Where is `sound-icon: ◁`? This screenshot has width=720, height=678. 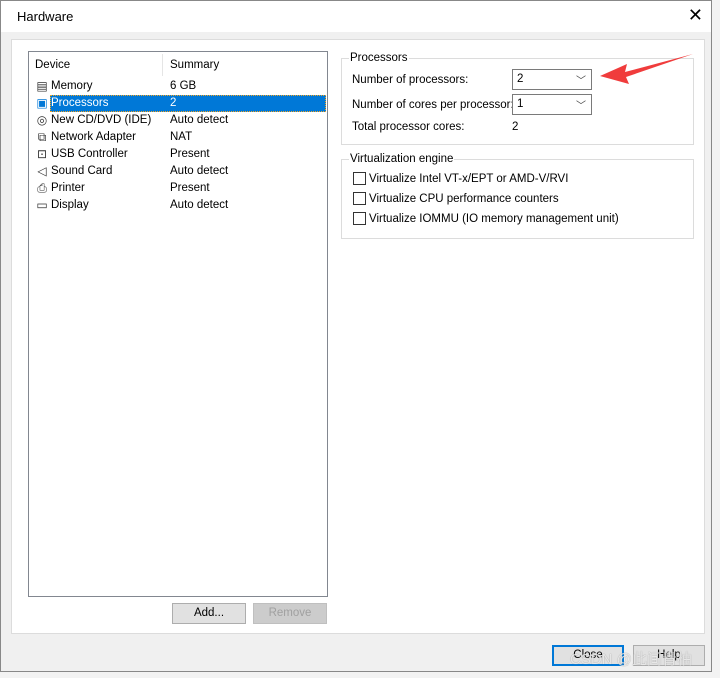
sound-icon: ◁ is located at coordinates (42, 171).